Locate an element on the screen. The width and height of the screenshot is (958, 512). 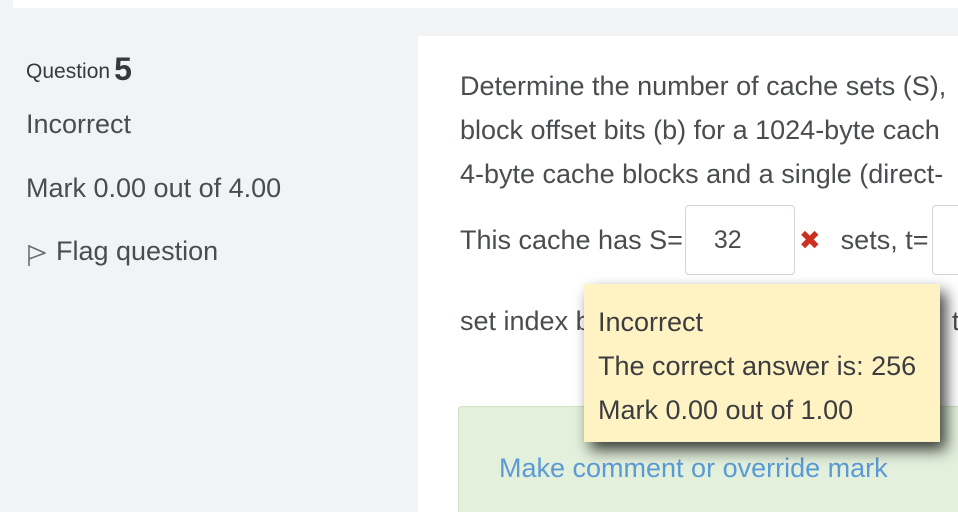
question-state: Incorrect is located at coordinates (79, 124).